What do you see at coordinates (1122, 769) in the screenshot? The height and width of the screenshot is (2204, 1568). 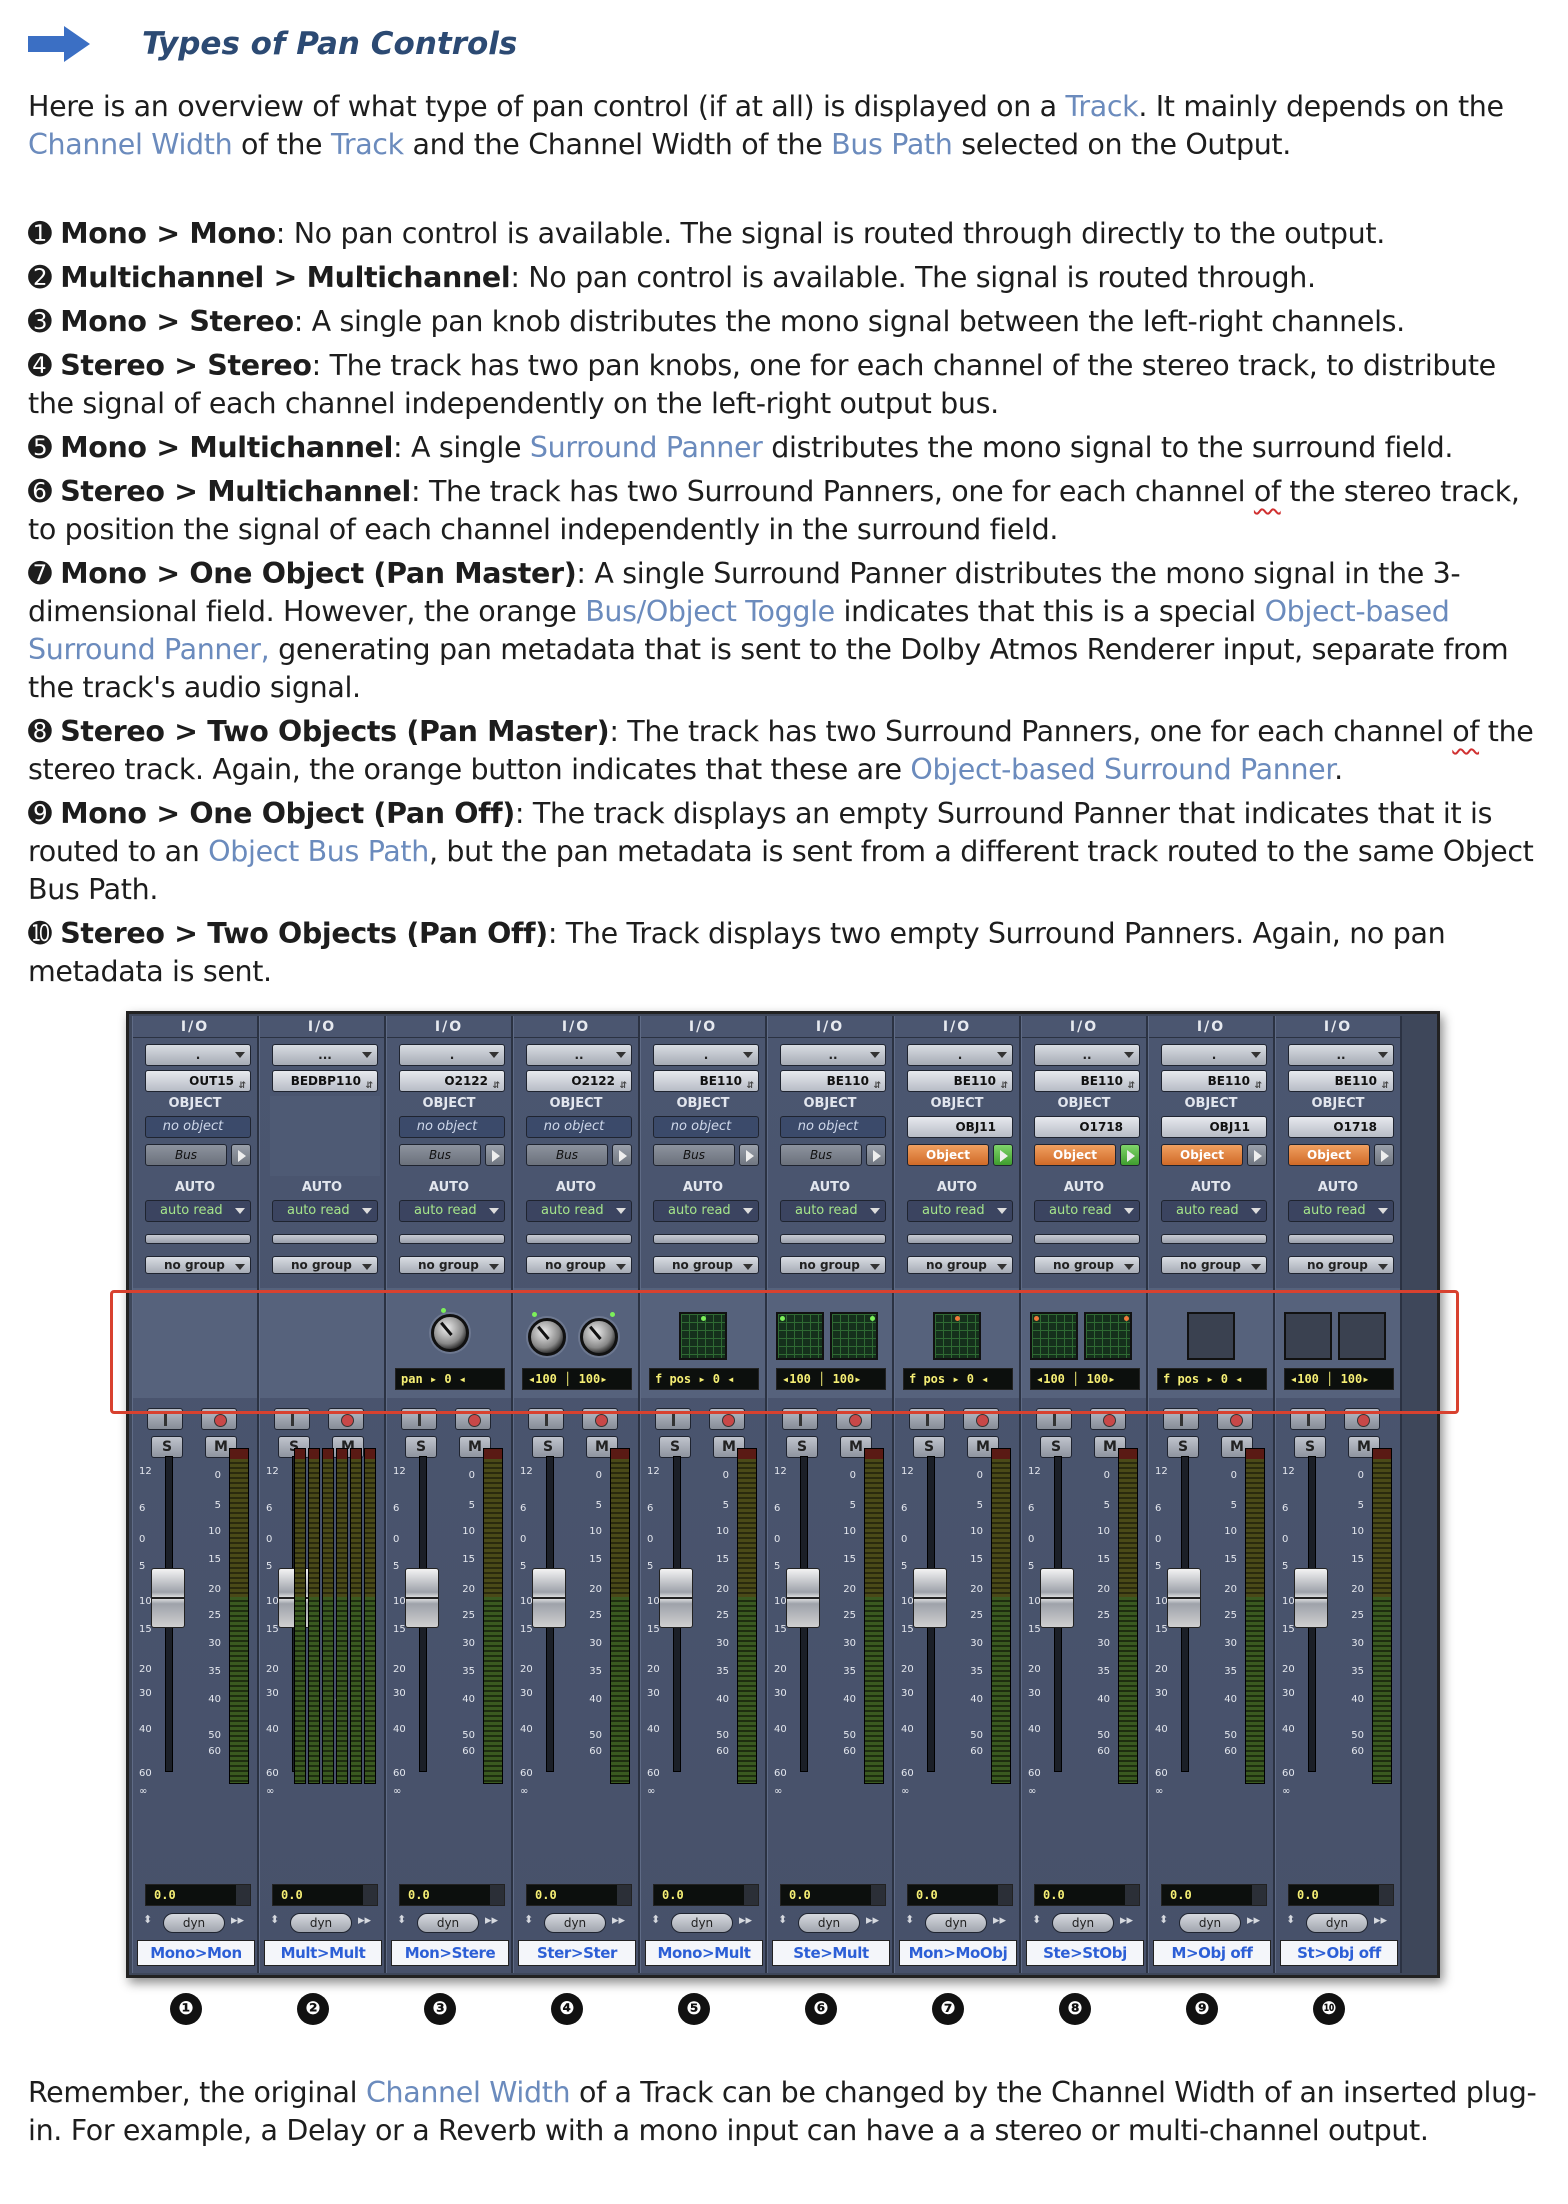 I see `link-object-based-surround-panner-2: Object-based Surround Panner` at bounding box center [1122, 769].